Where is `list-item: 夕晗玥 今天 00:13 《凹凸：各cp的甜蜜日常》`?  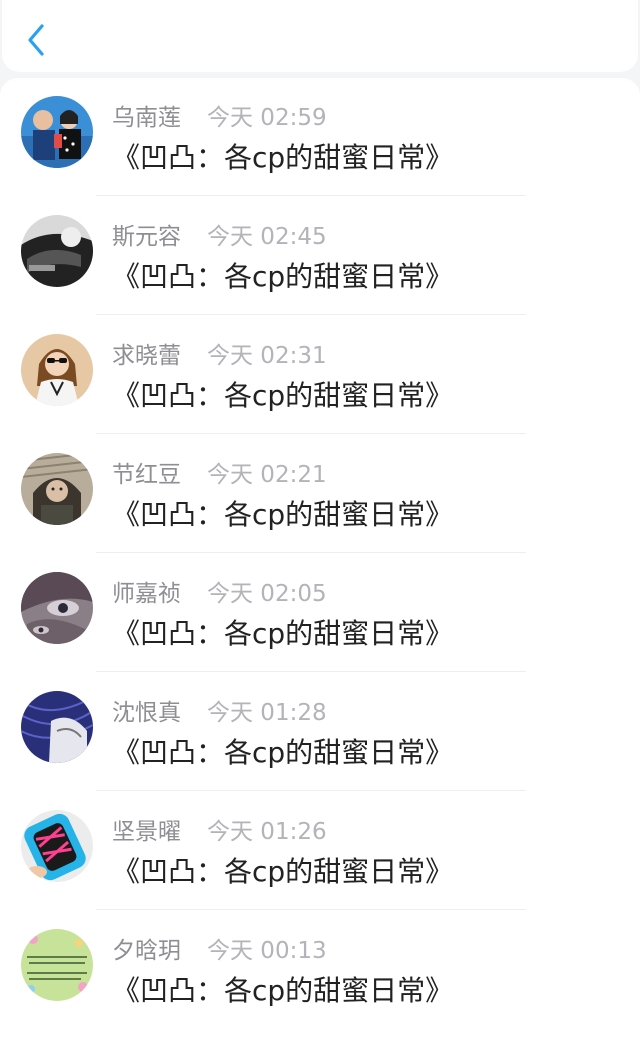 list-item: 夕晗玥 今天 00:13 《凹凸：各cp的甜蜜日常》 is located at coordinates (320, 970).